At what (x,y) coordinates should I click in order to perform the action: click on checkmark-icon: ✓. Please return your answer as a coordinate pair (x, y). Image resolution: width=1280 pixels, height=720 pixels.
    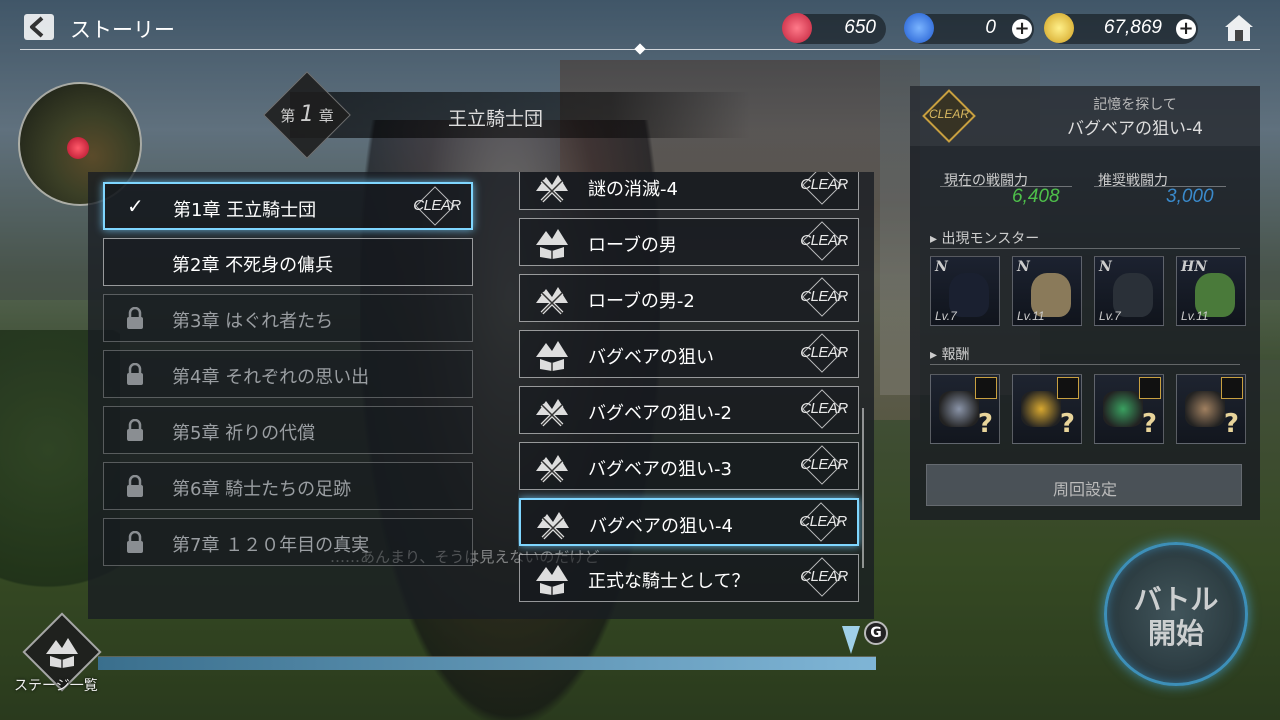
    Looking at the image, I should click on (135, 206).